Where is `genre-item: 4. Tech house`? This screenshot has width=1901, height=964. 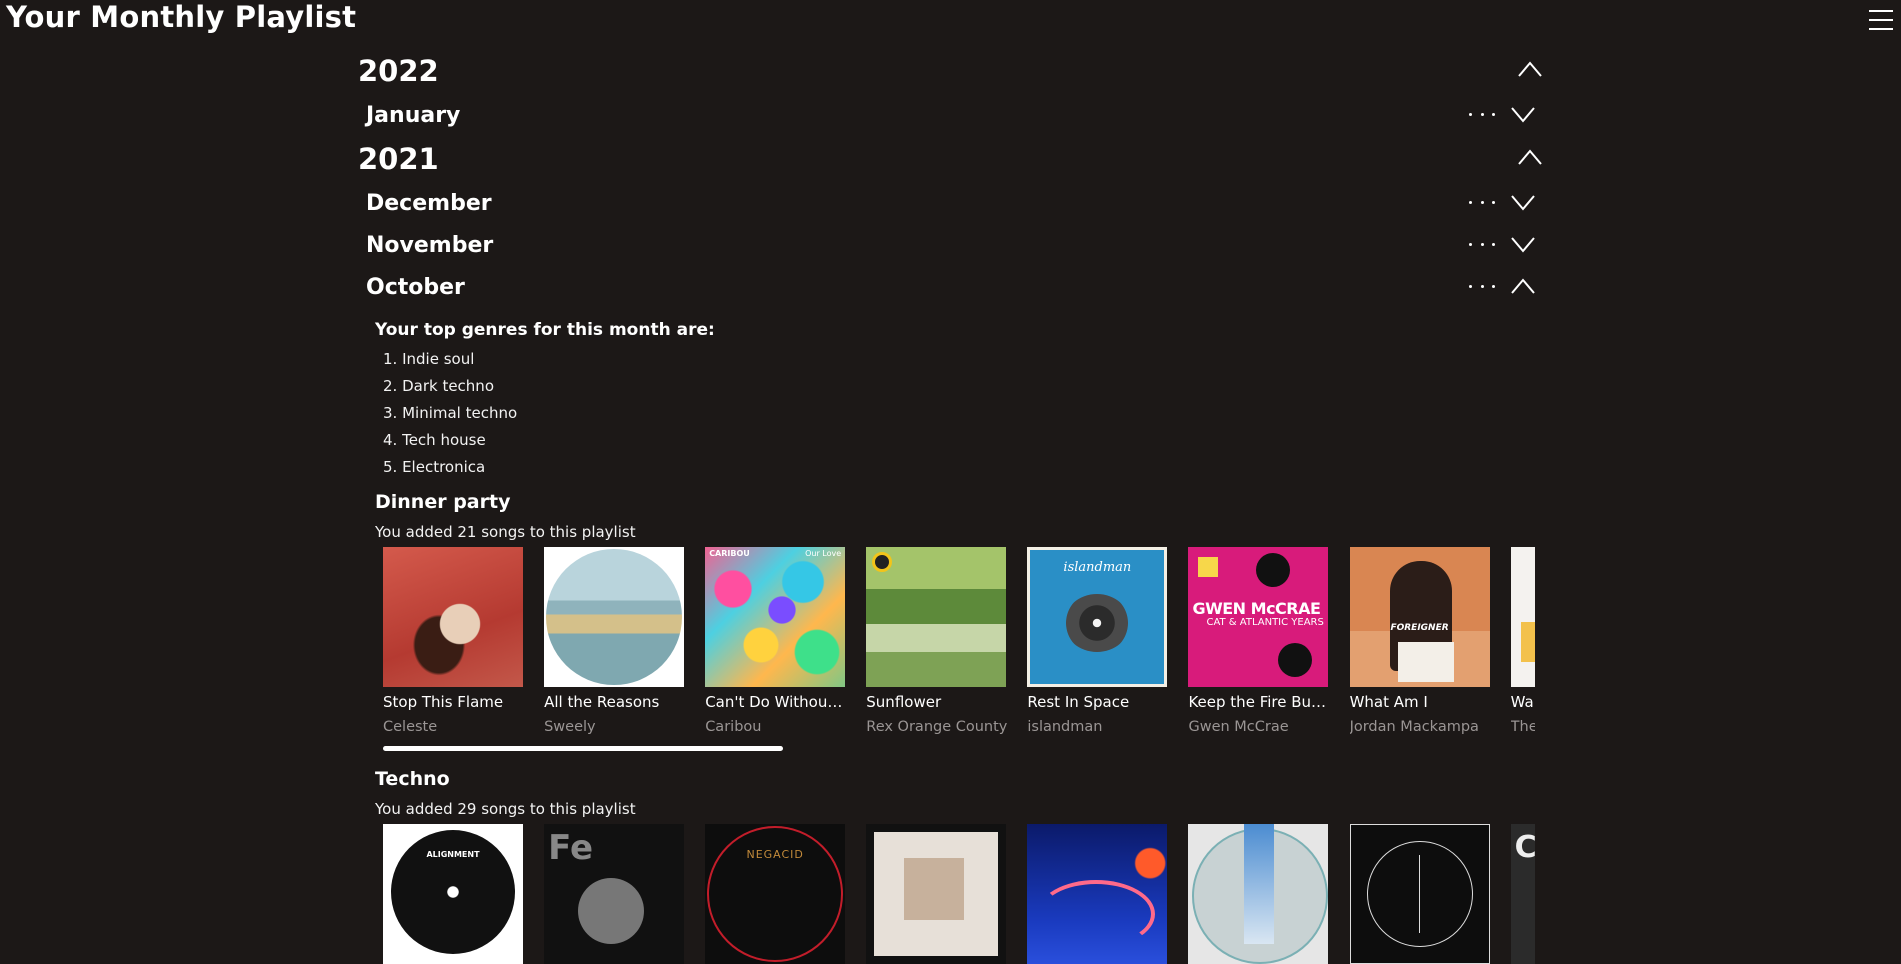 genre-item: 4. Tech house is located at coordinates (434, 440).